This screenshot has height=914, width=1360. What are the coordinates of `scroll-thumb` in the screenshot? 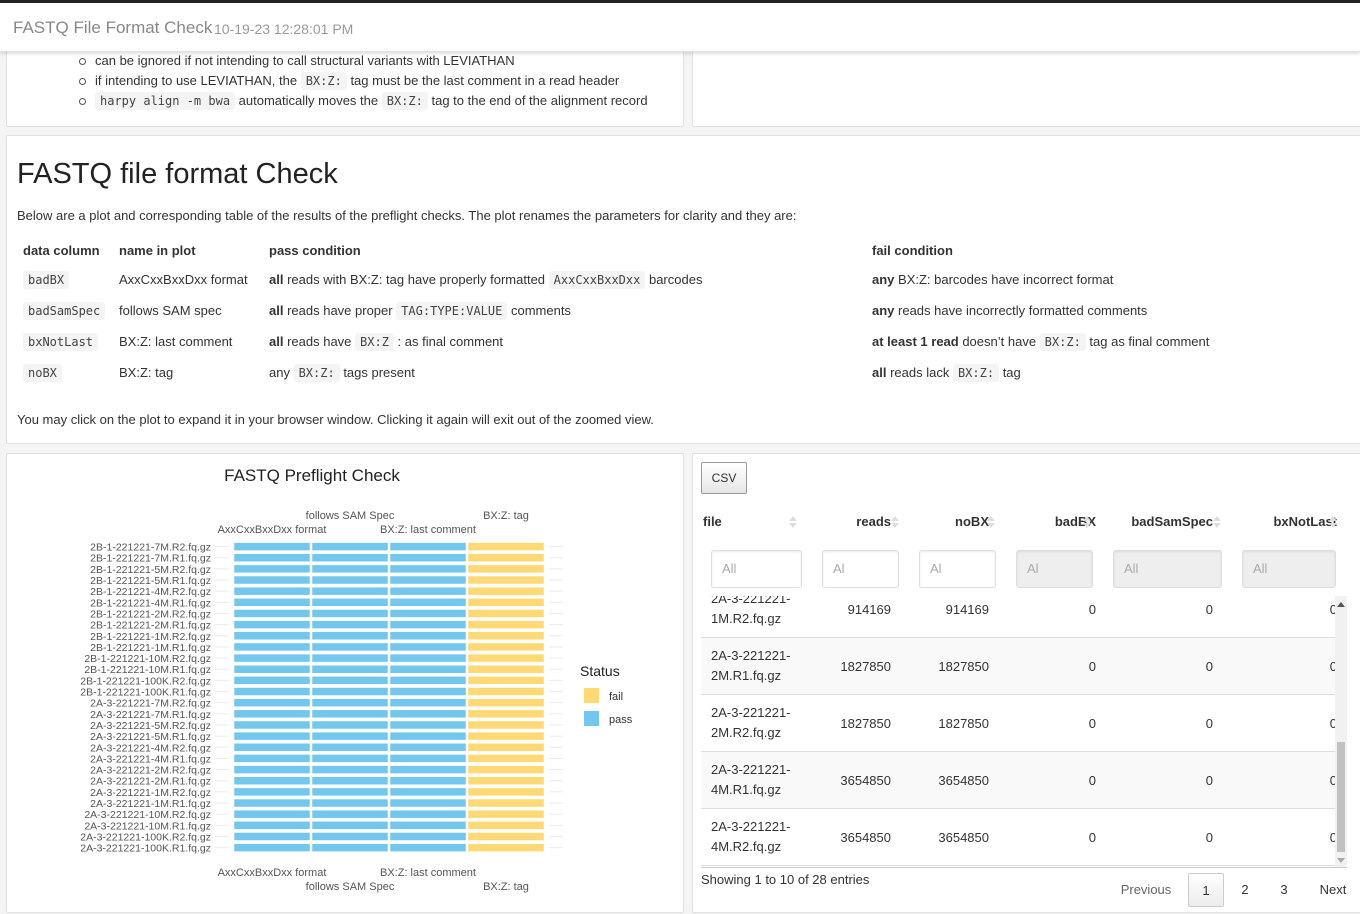 It's located at (1341, 797).